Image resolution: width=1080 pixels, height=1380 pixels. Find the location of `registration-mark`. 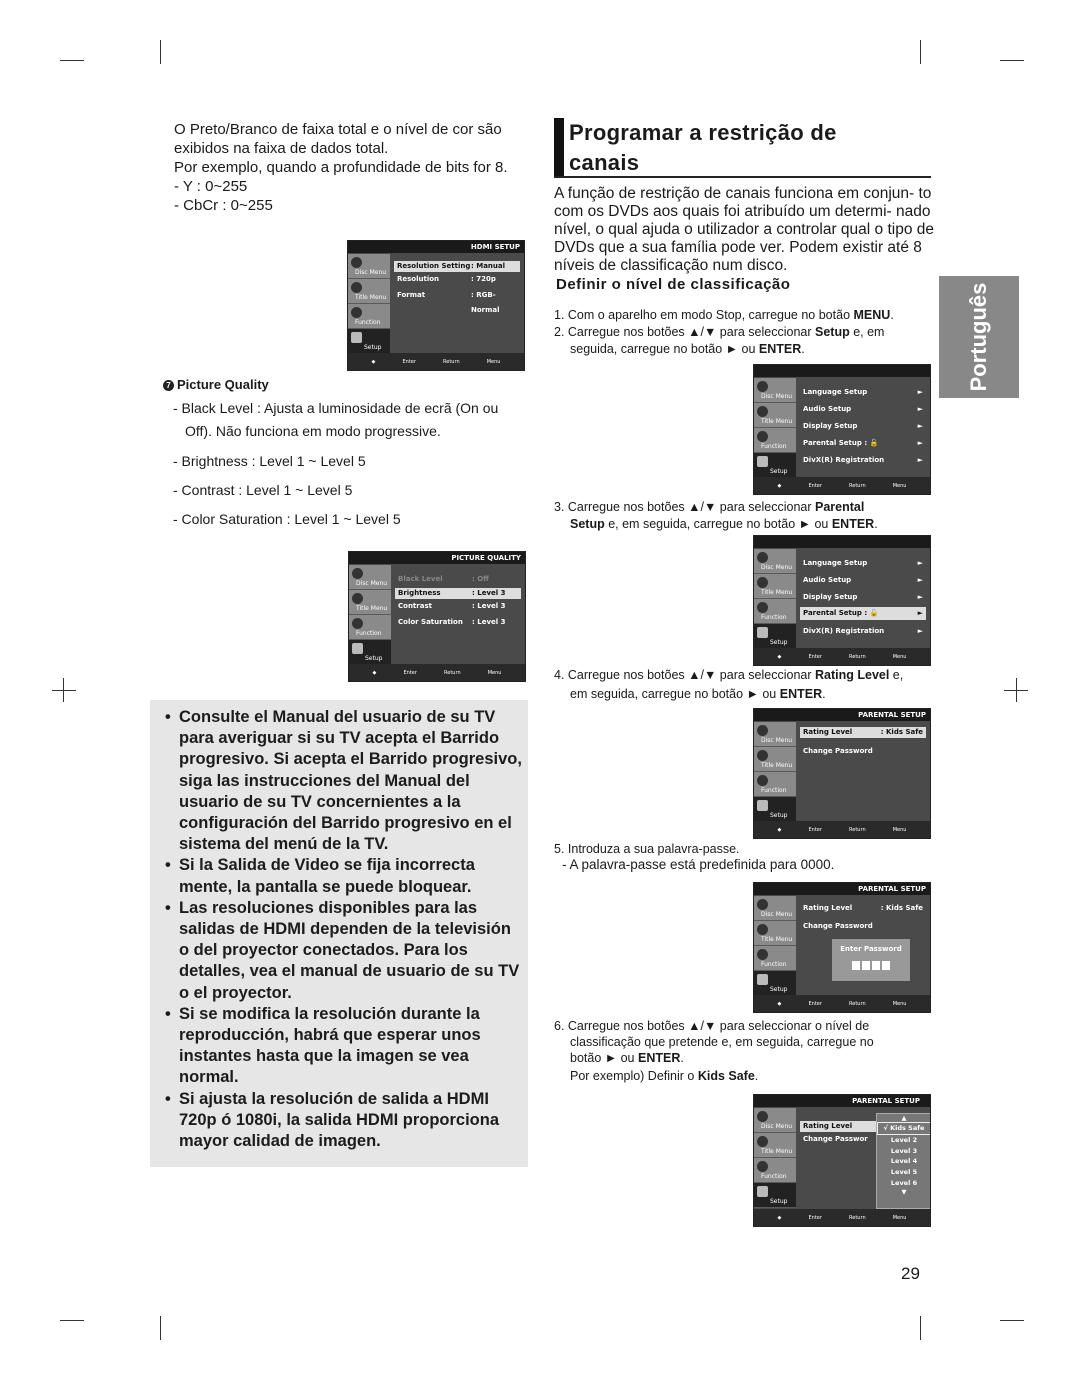

registration-mark is located at coordinates (1016, 690).